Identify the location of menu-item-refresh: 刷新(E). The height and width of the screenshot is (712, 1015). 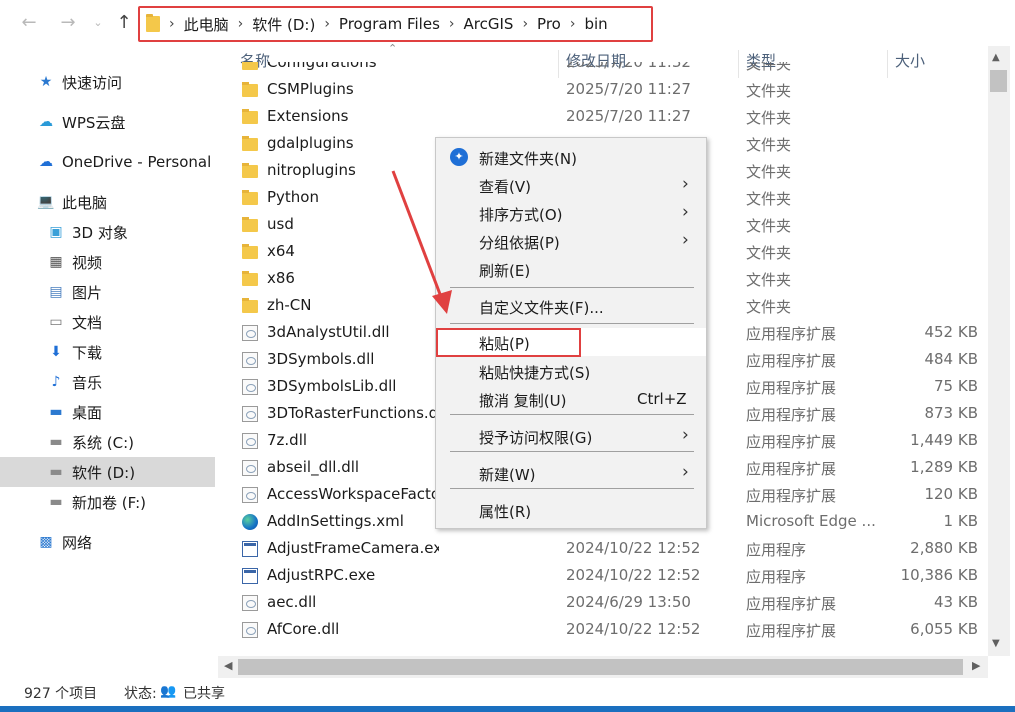
(571, 269).